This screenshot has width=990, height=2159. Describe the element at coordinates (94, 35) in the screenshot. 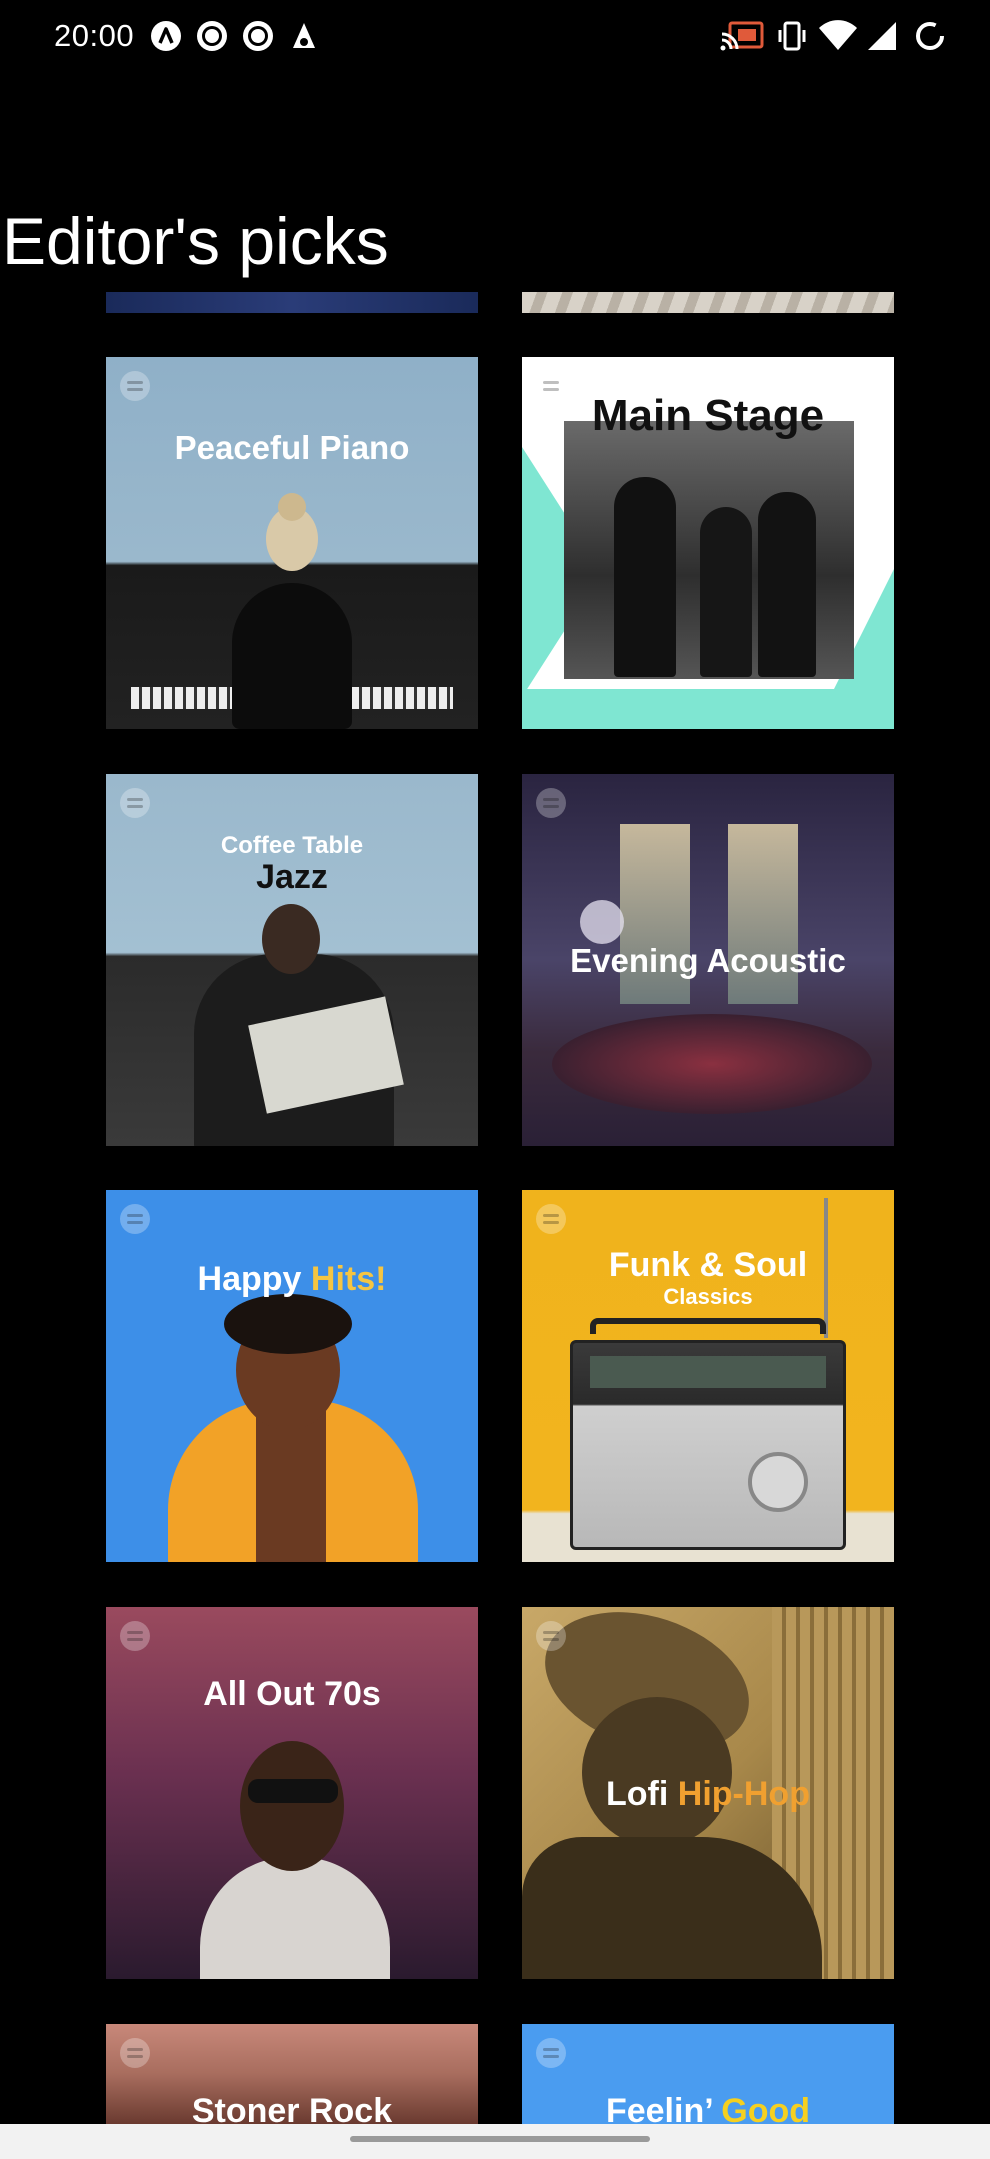

I see `status-time: 20:00` at that location.